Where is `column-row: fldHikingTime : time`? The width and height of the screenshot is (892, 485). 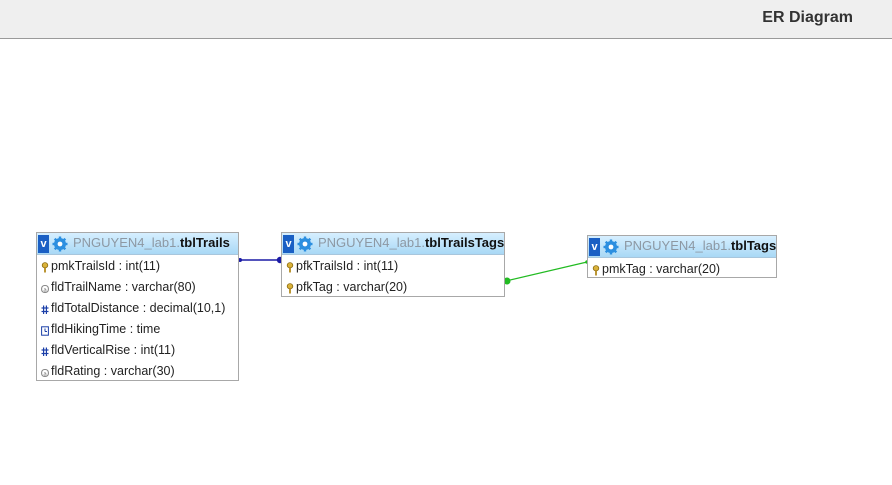
column-row: fldHikingTime : time is located at coordinates (137, 329).